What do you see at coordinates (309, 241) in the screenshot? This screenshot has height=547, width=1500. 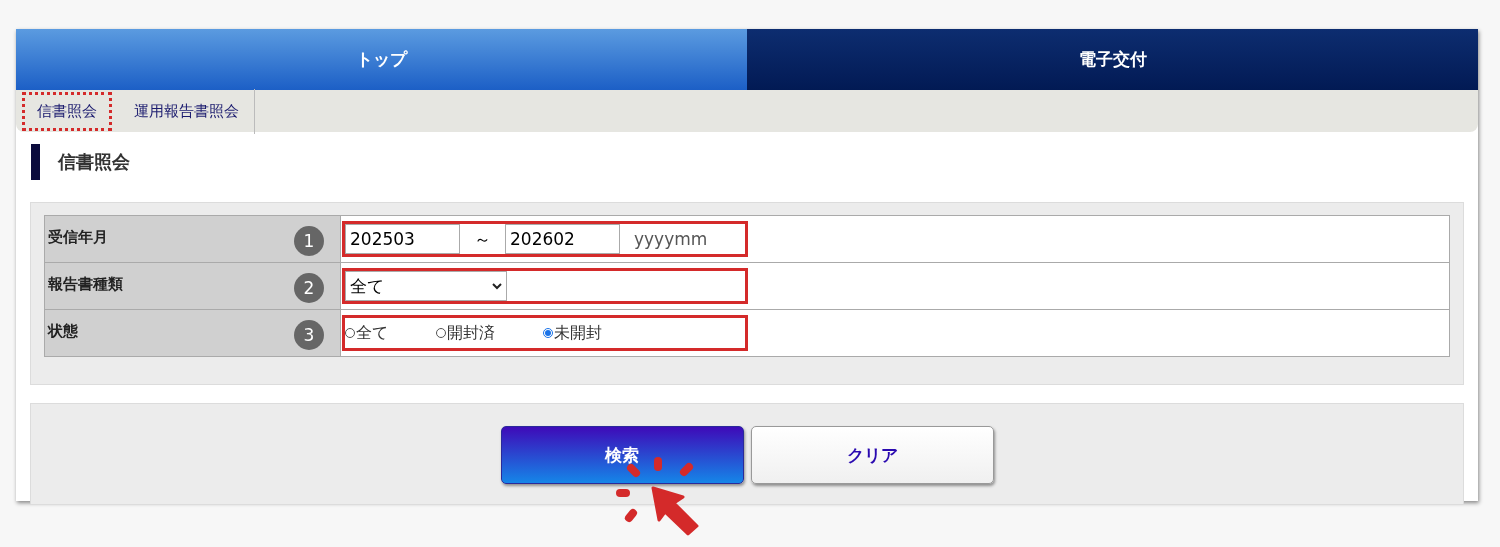 I see `step-number: 1` at bounding box center [309, 241].